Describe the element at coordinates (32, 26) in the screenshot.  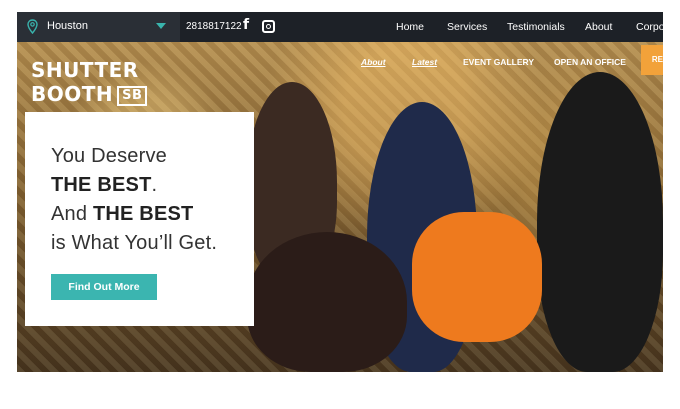
I see `location-pin-icon` at that location.